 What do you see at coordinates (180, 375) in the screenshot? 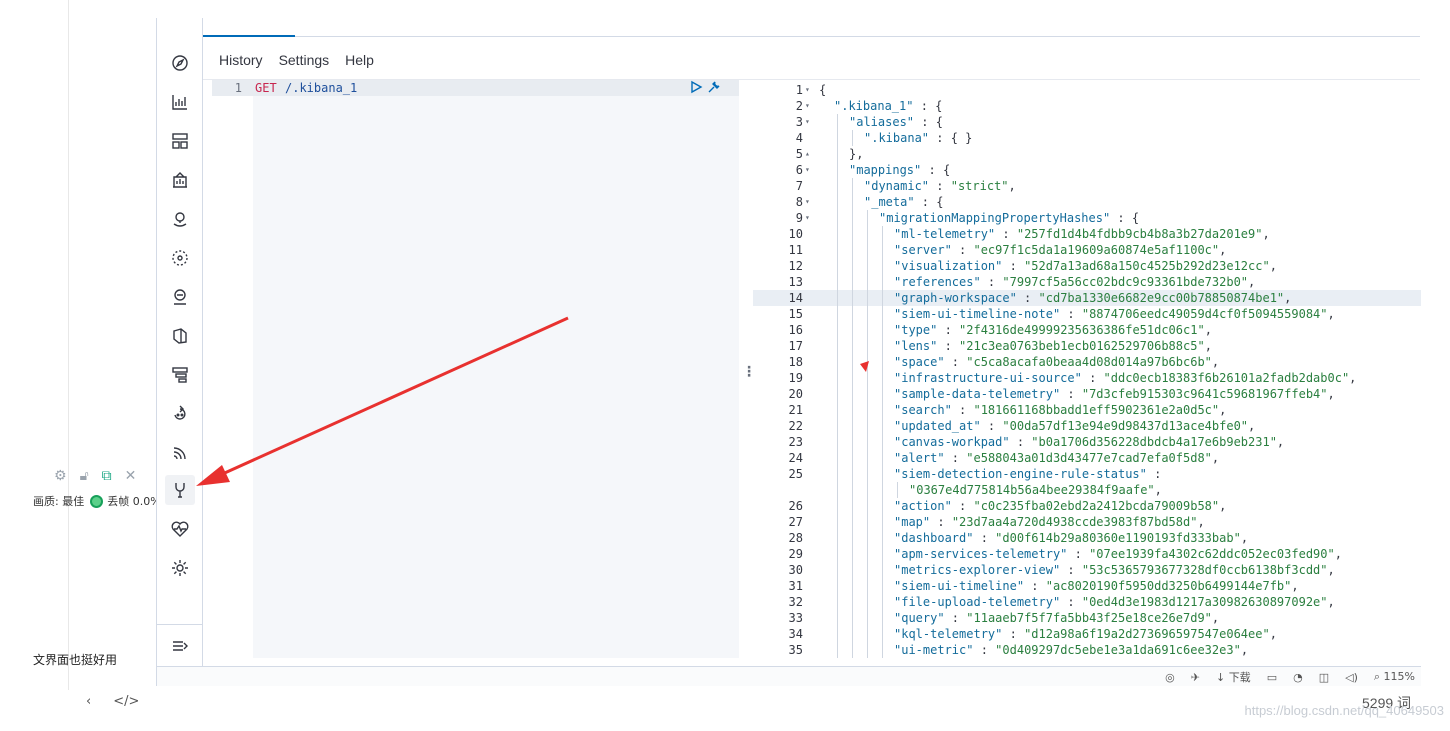
I see `apm-icon` at bounding box center [180, 375].